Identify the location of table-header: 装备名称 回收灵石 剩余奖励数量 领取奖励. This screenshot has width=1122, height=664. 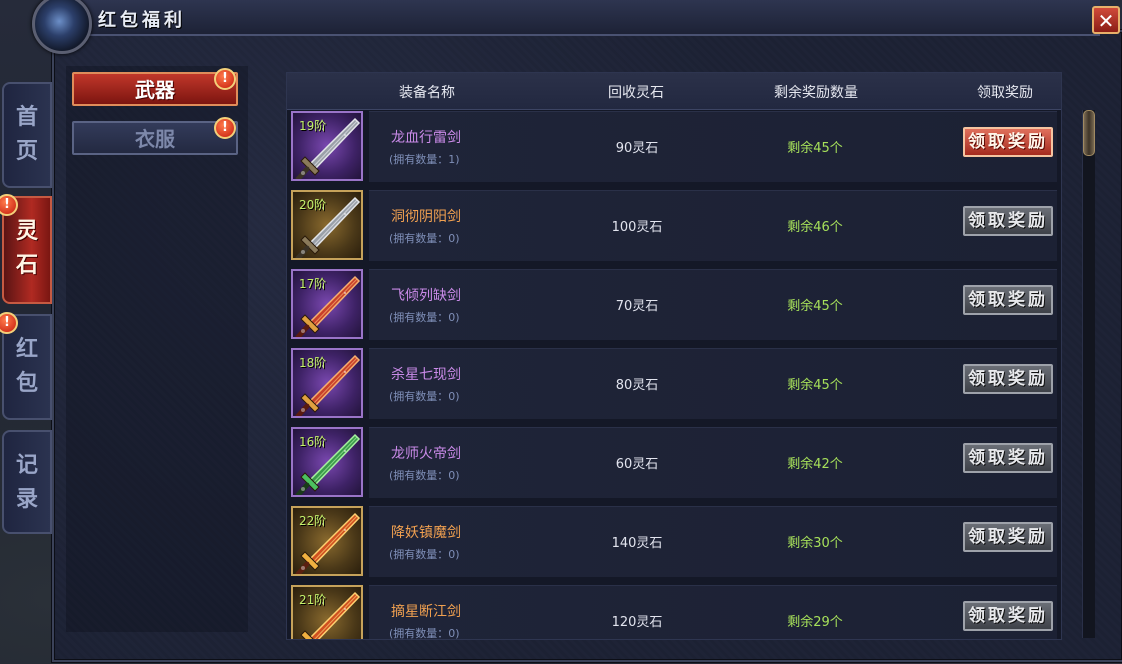
(674, 91).